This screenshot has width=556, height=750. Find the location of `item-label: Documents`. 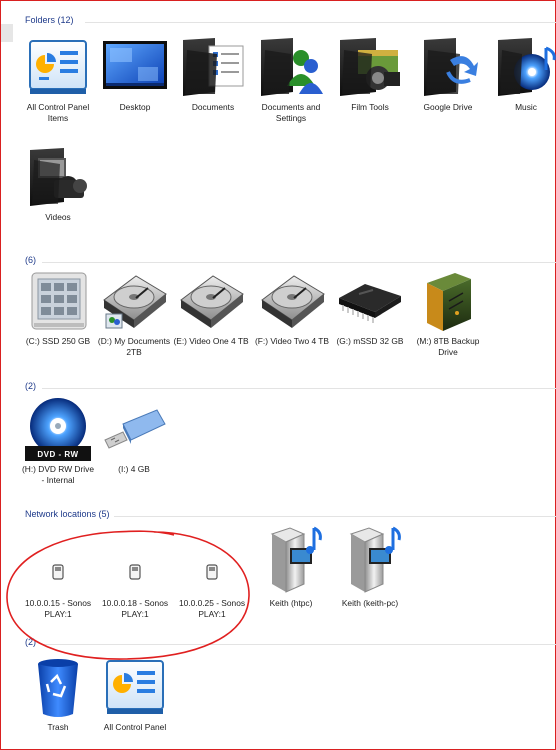

item-label: Documents is located at coordinates (213, 107).